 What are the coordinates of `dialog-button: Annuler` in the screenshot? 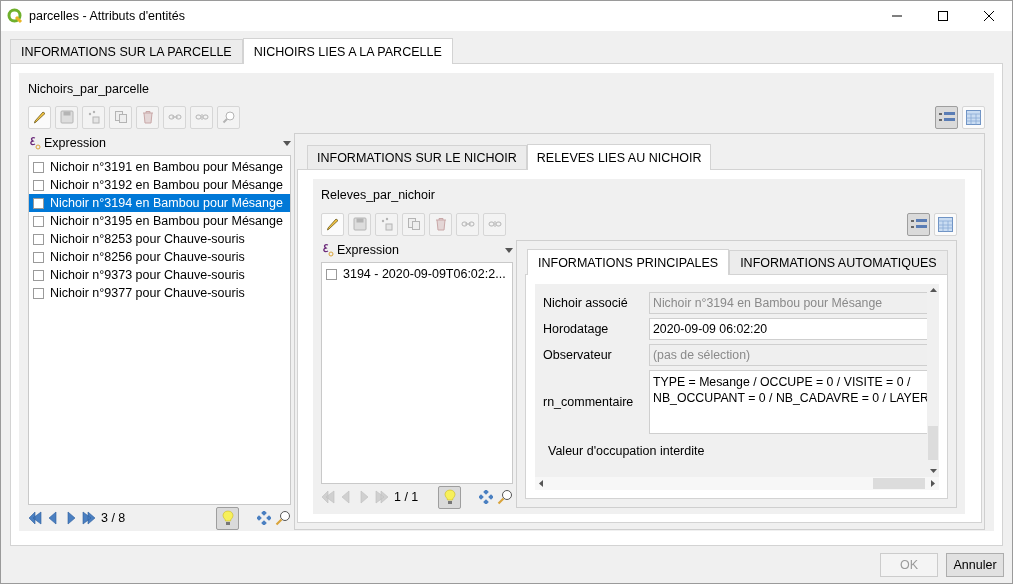 It's located at (975, 564).